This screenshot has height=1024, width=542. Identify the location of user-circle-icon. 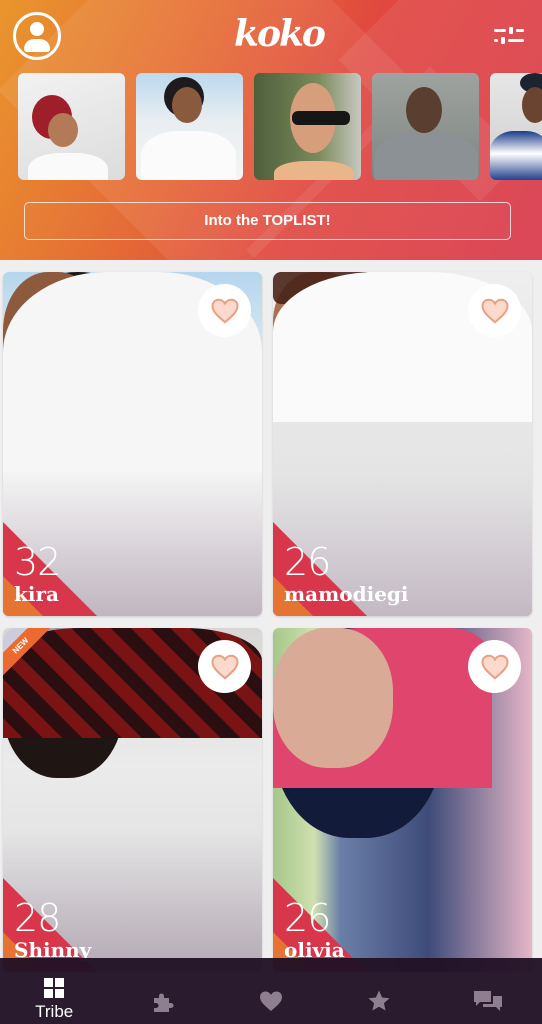
(37, 36).